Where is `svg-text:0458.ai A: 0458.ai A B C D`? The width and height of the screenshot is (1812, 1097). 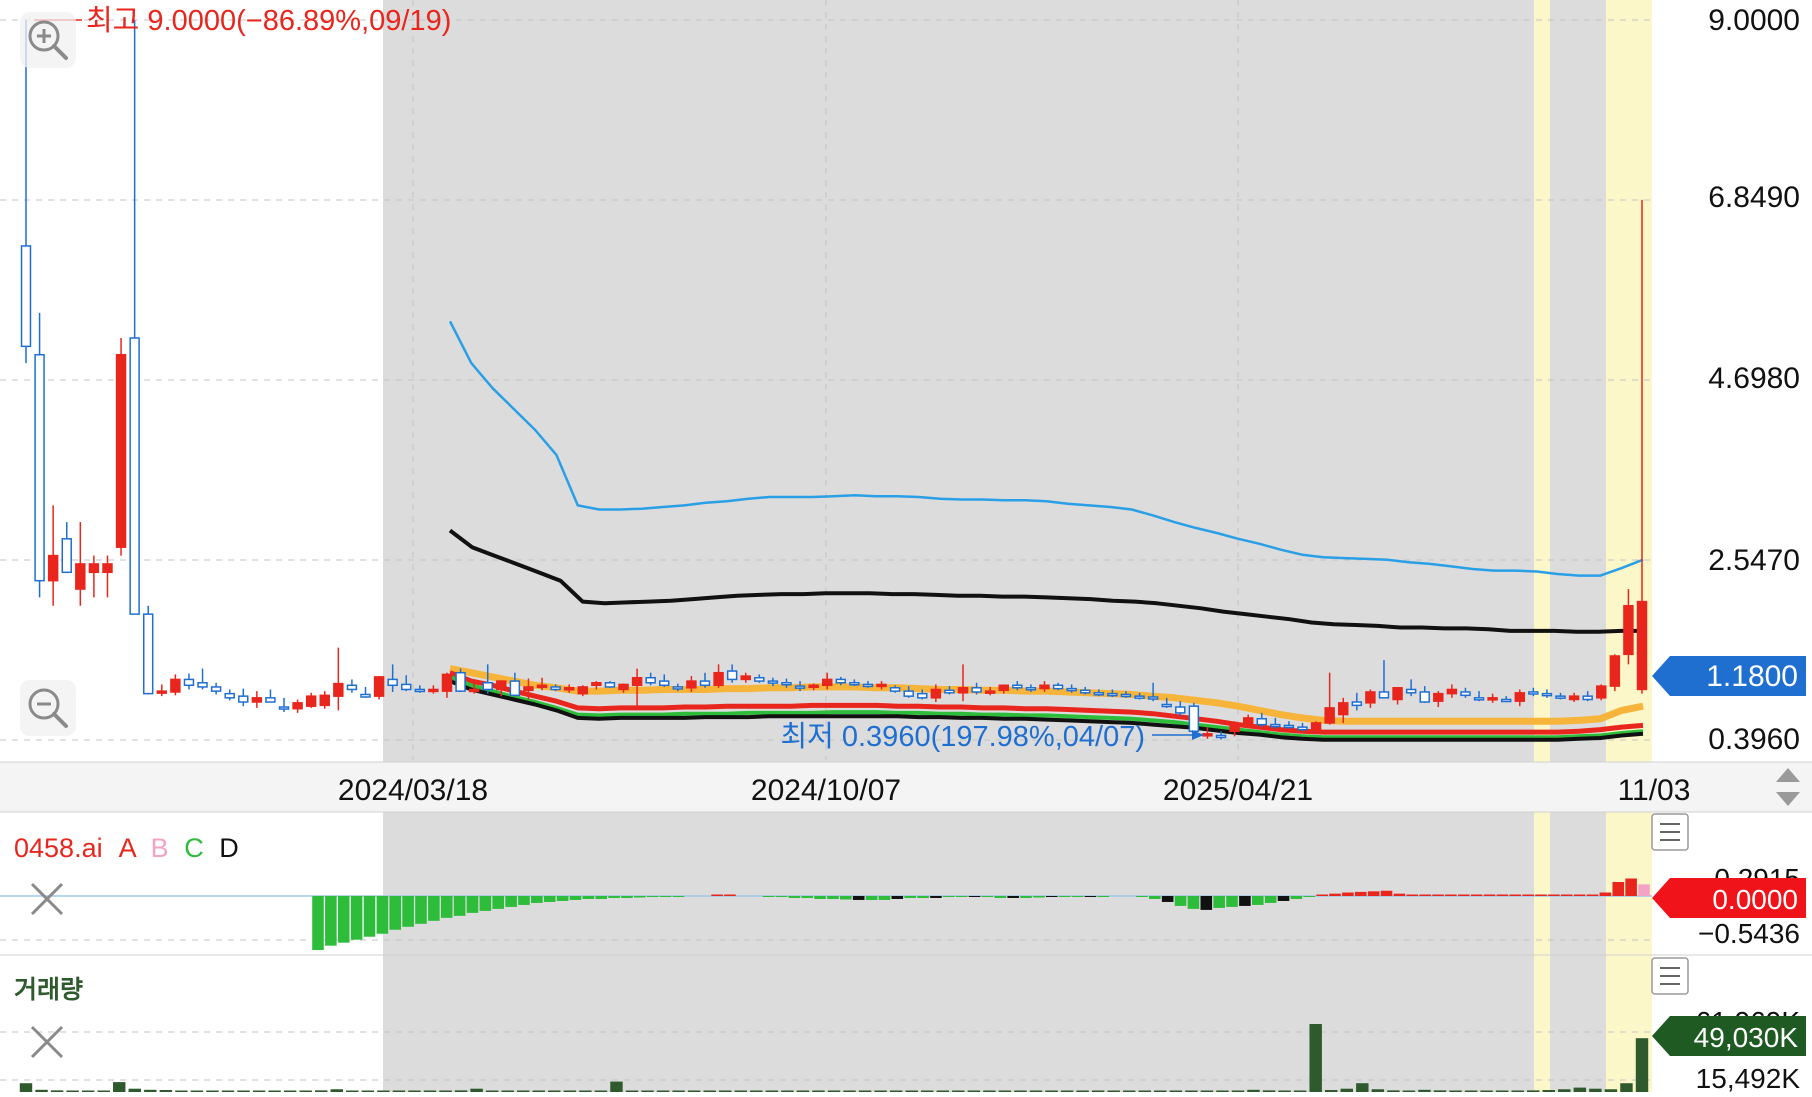
svg-text:0458.ai A: 0458.ai A B C D is located at coordinates (126, 848).